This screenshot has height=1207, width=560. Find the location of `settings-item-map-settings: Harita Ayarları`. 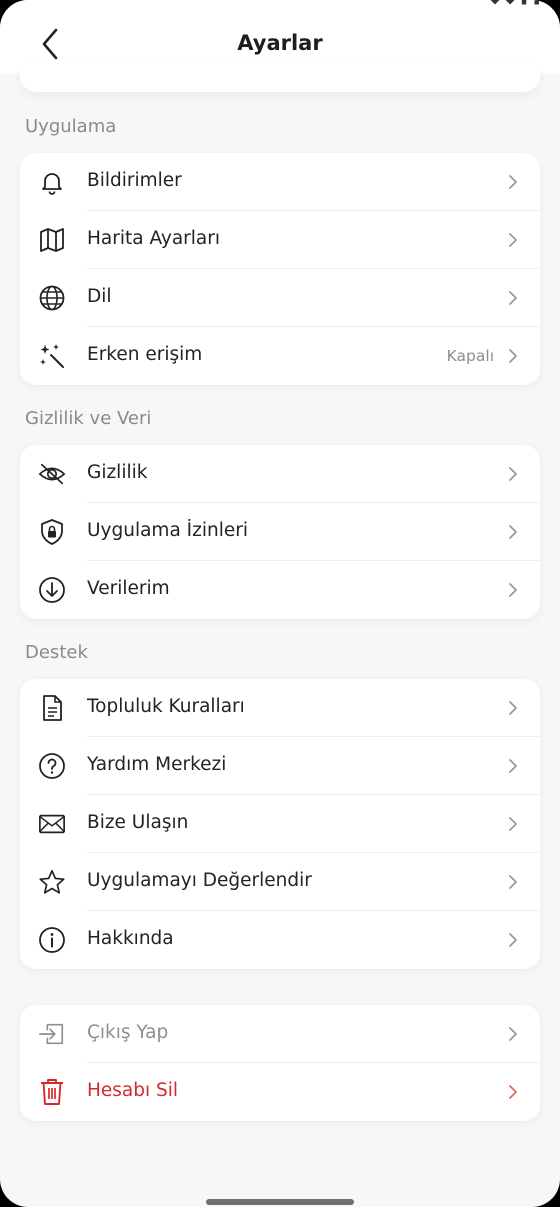

settings-item-map-settings: Harita Ayarları is located at coordinates (280, 240).